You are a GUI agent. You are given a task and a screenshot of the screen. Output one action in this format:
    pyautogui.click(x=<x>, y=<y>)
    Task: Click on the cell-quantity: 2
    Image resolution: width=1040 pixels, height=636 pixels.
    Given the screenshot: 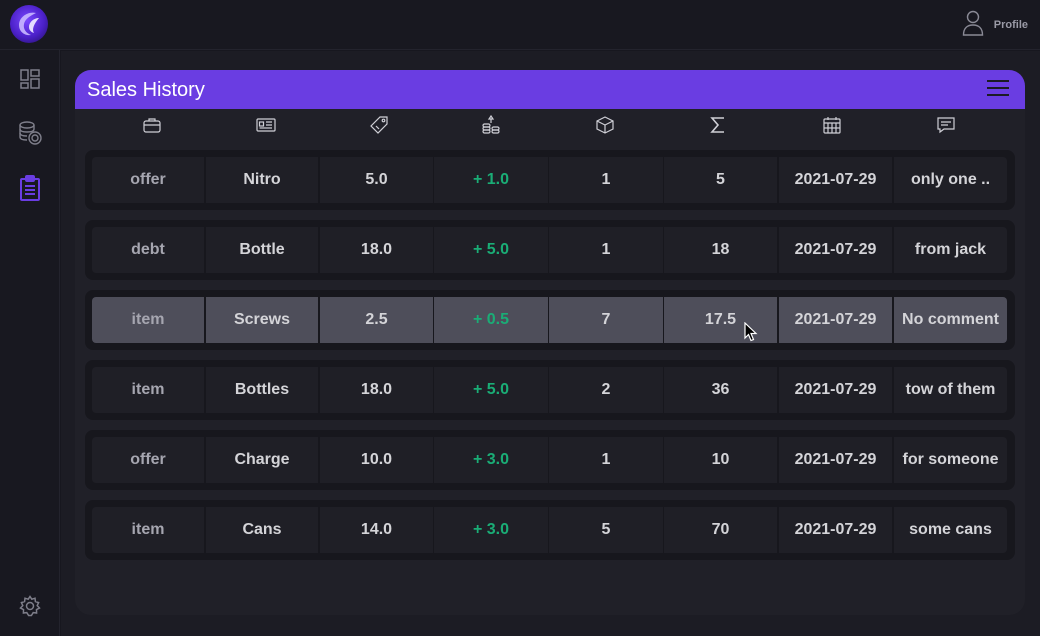 What is the action you would take?
    pyautogui.click(x=606, y=390)
    